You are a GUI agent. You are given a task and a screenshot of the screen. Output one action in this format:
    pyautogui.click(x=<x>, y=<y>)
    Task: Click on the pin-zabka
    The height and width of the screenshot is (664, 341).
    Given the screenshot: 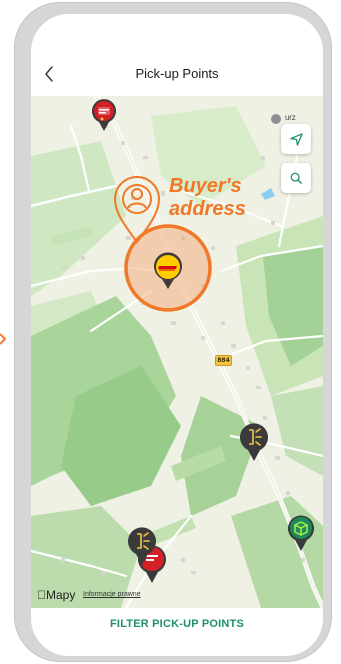 What is the action you would take?
    pyautogui.click(x=104, y=115)
    